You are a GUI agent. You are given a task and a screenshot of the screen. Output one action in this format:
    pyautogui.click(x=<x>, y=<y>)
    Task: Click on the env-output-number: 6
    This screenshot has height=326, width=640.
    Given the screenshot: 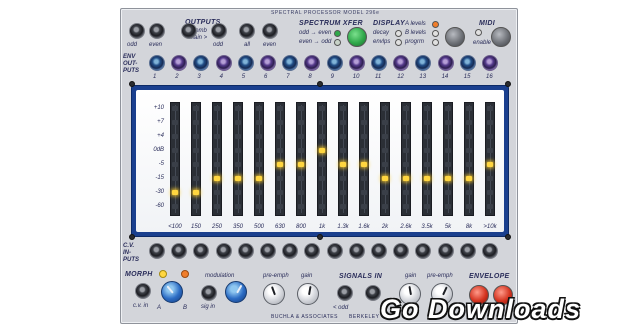 What is the action you would take?
    pyautogui.click(x=266, y=77)
    